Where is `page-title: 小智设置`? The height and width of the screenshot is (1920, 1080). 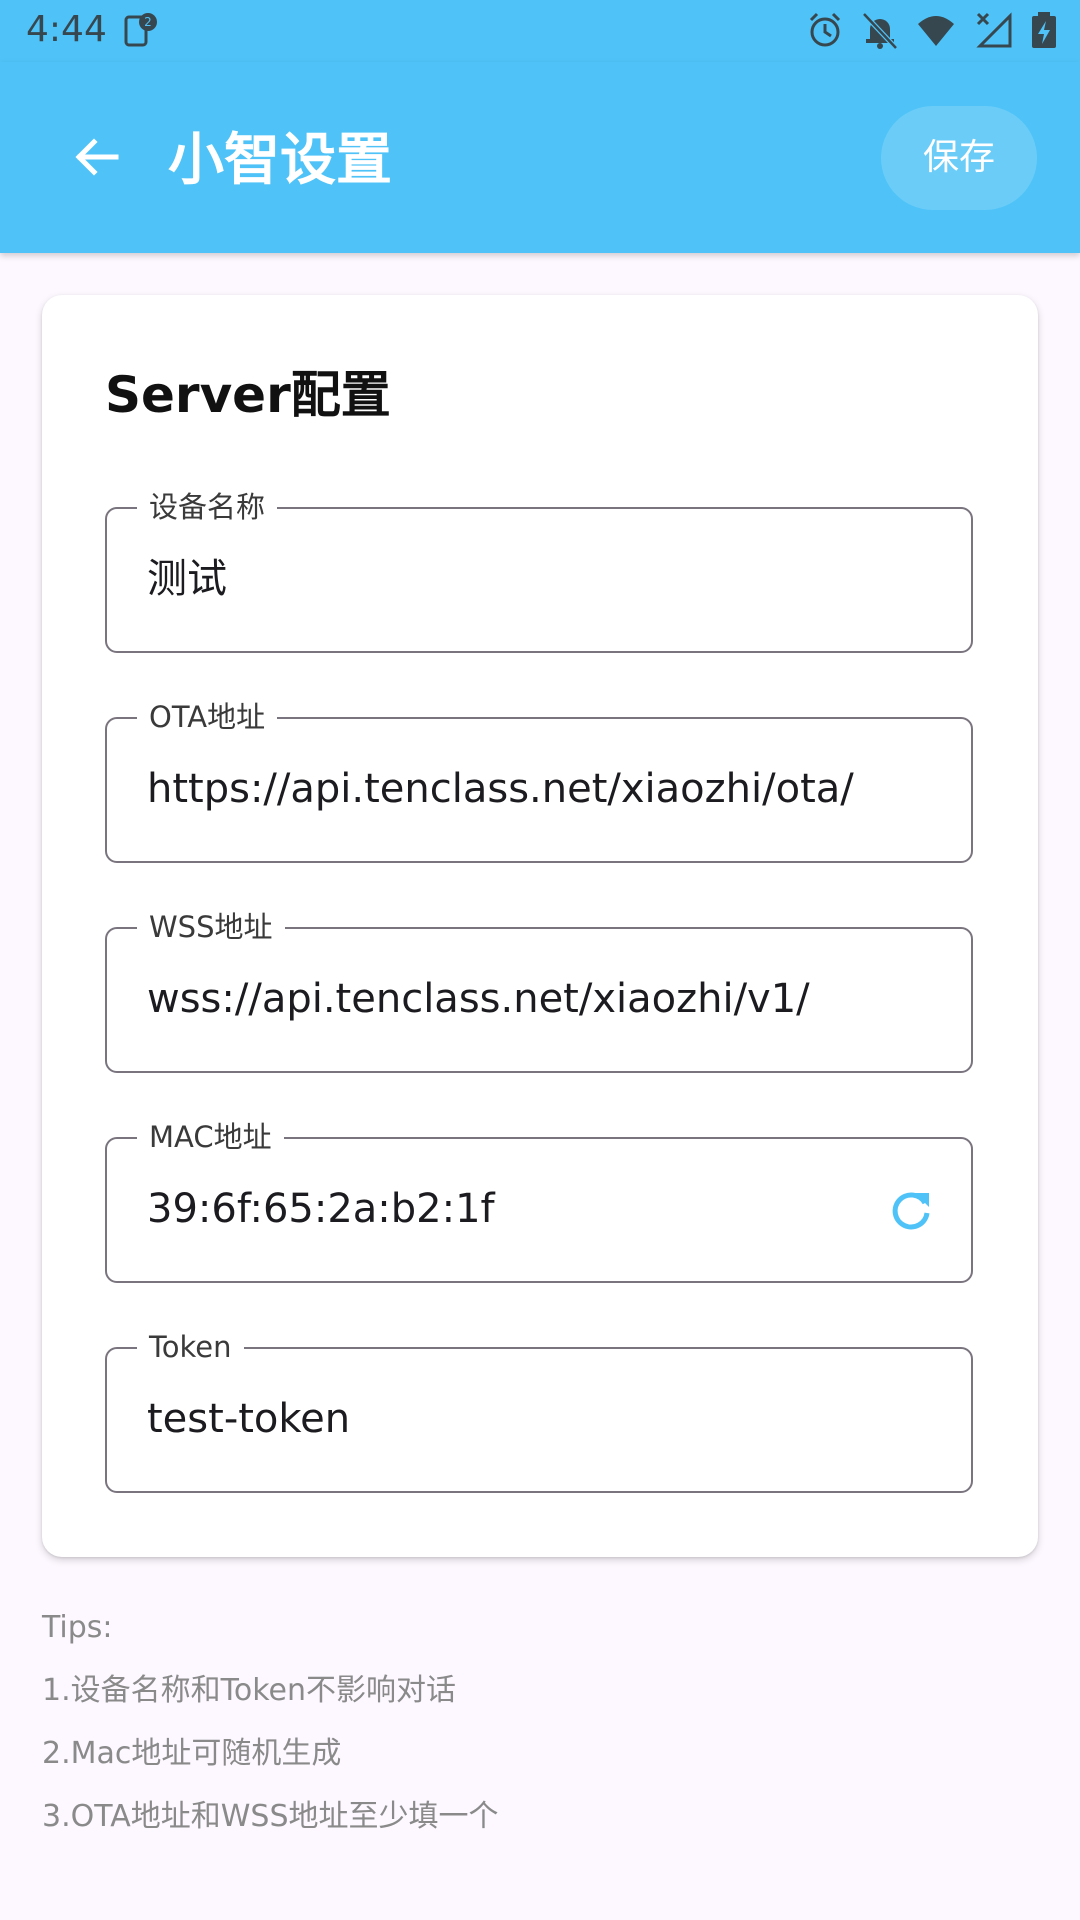
page-title: 小智设置 is located at coordinates (280, 160).